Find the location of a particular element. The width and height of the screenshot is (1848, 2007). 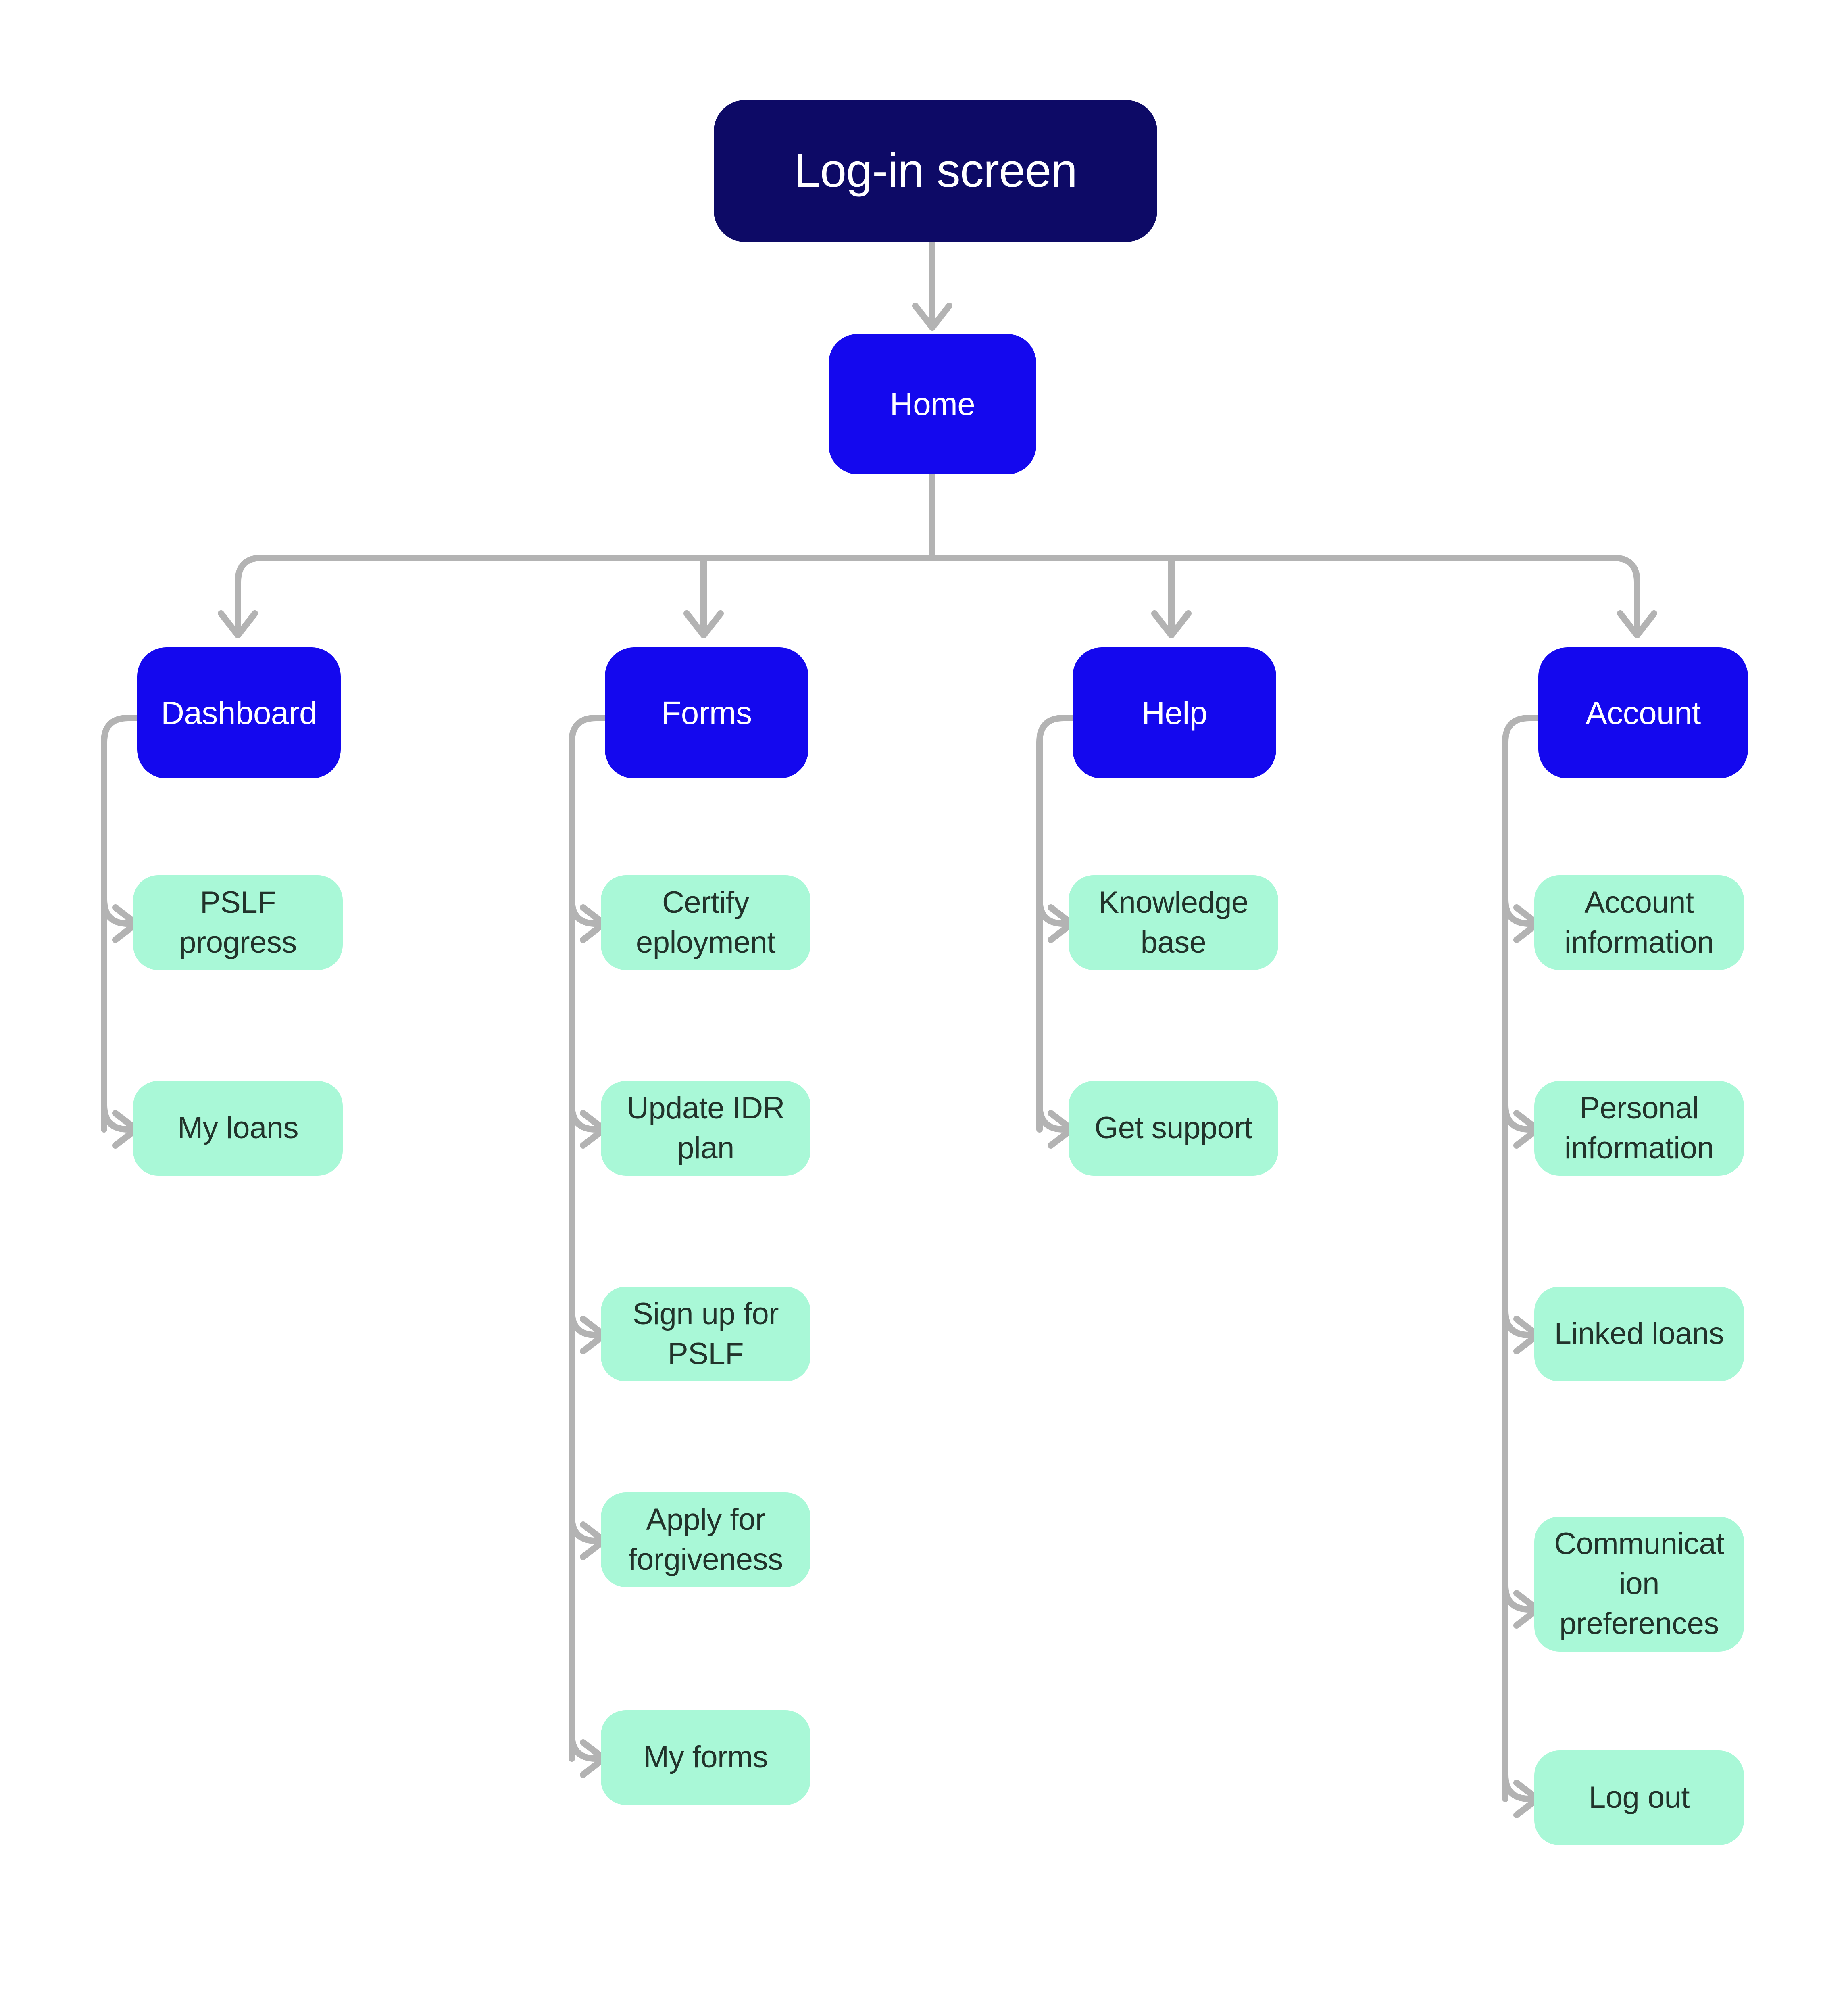

node-my-forms-label: My forms is located at coordinates (705, 1757).